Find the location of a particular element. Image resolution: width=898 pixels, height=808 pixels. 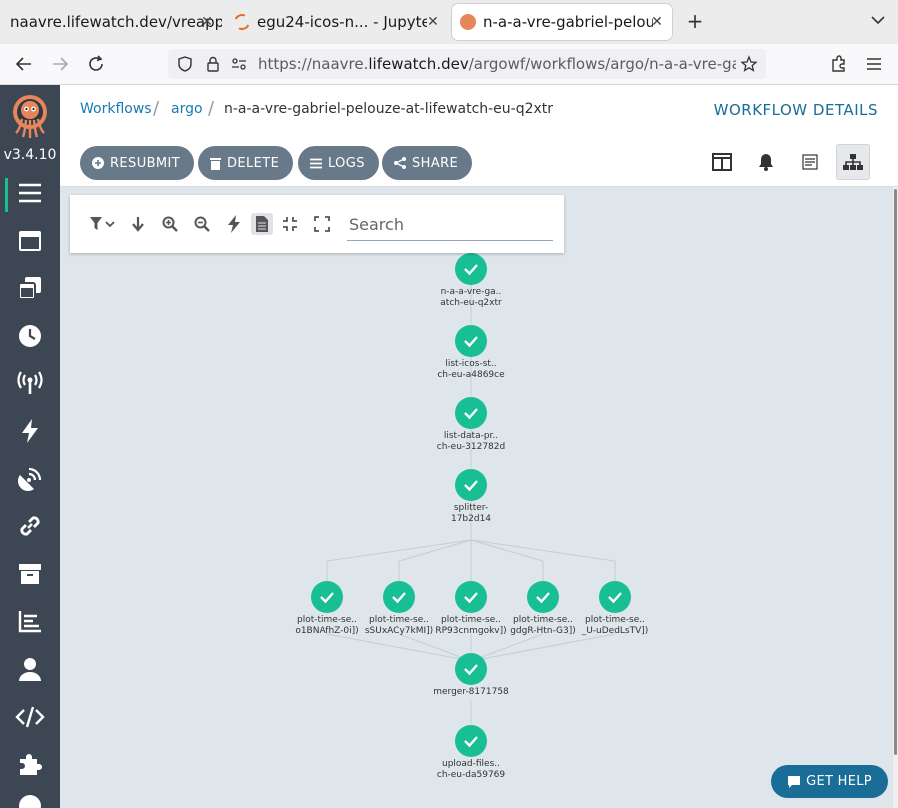

sidebar-item-cron-workflows is located at coordinates (30, 336).